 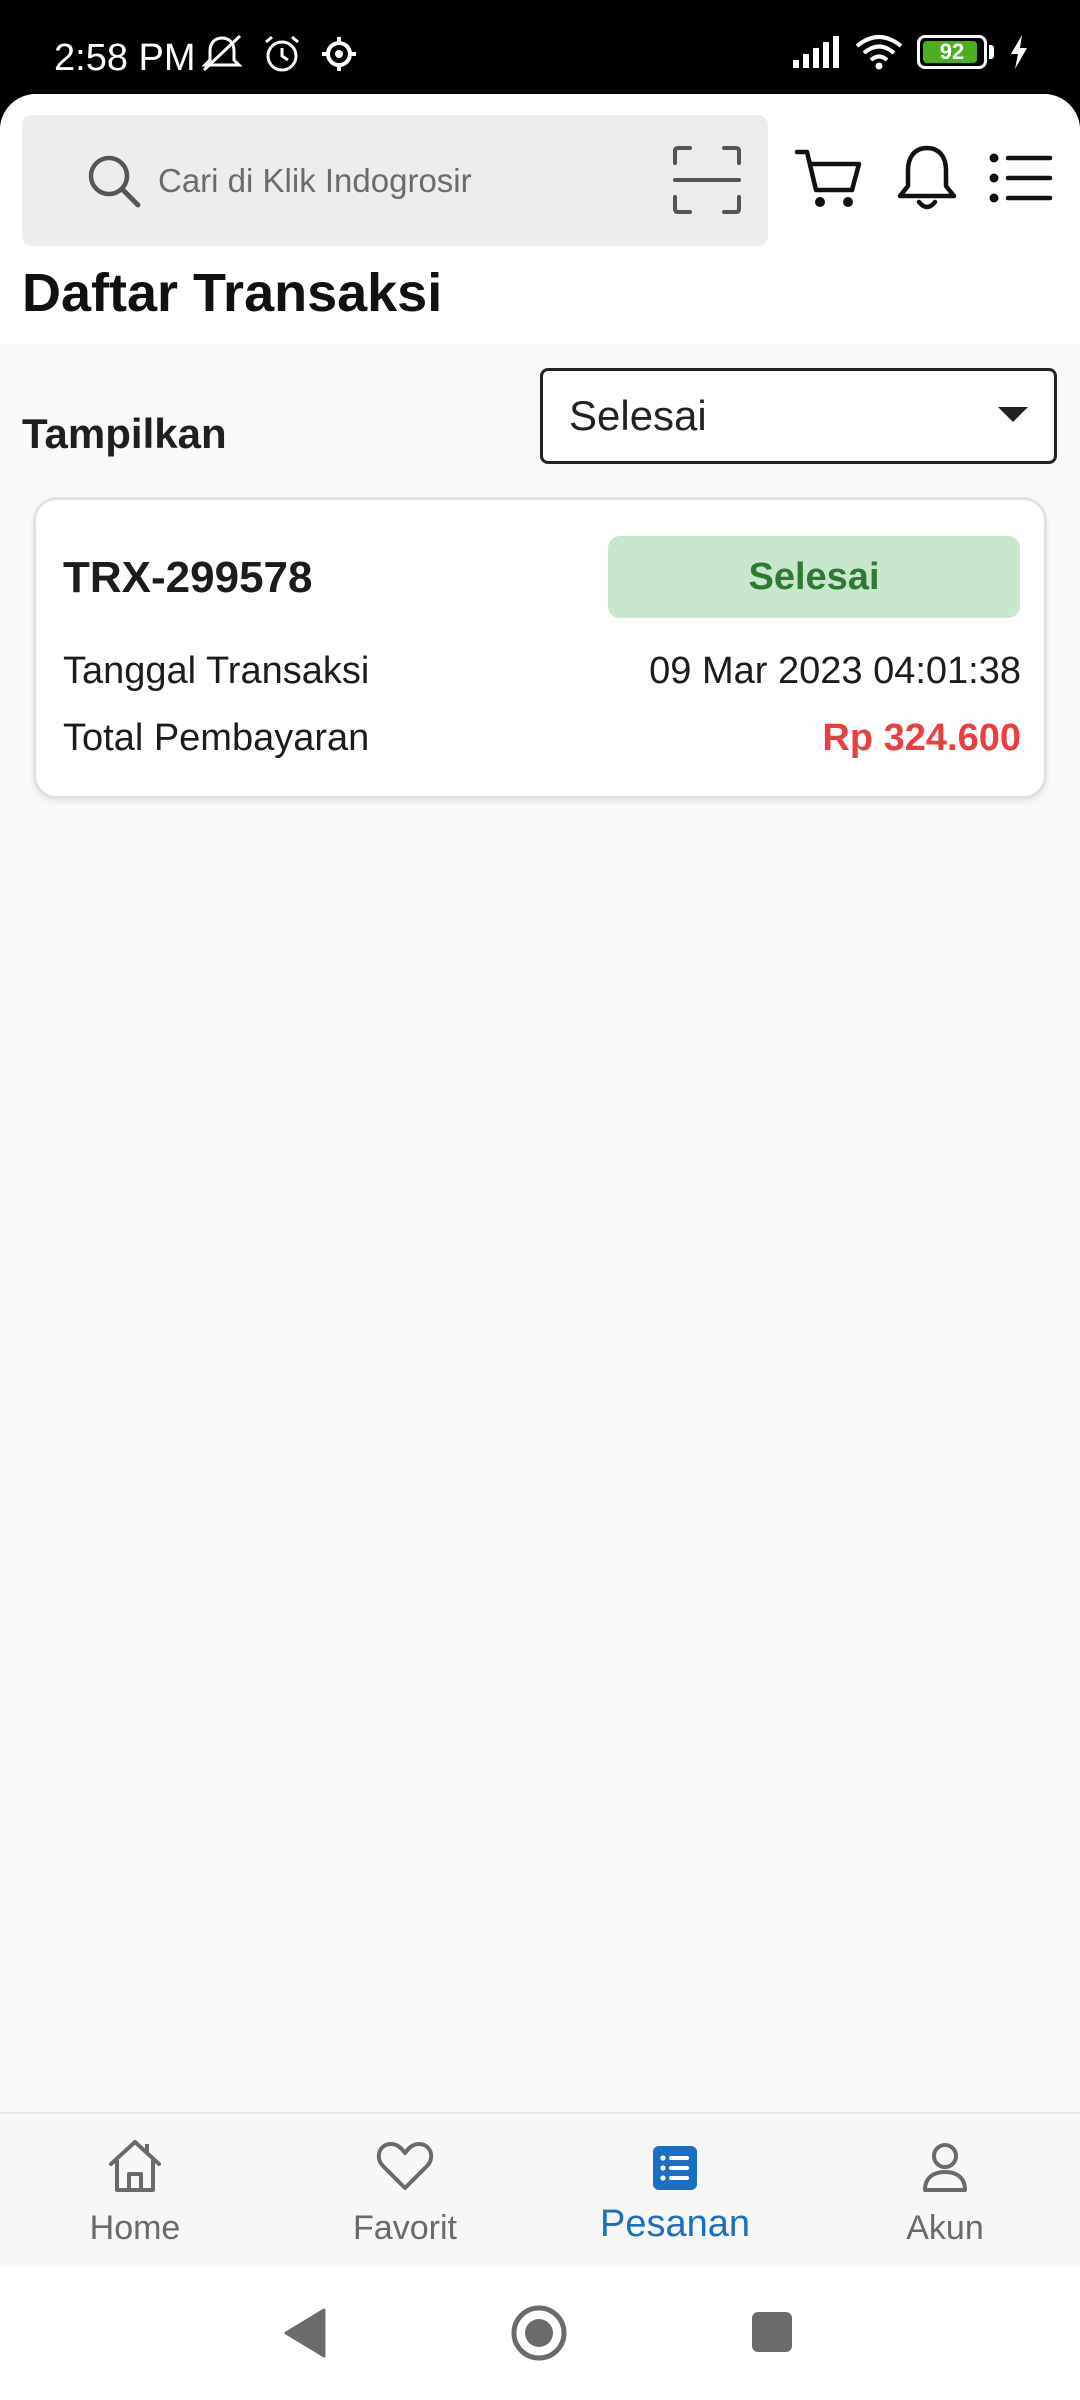 What do you see at coordinates (222, 53) in the screenshot?
I see `mute-icon` at bounding box center [222, 53].